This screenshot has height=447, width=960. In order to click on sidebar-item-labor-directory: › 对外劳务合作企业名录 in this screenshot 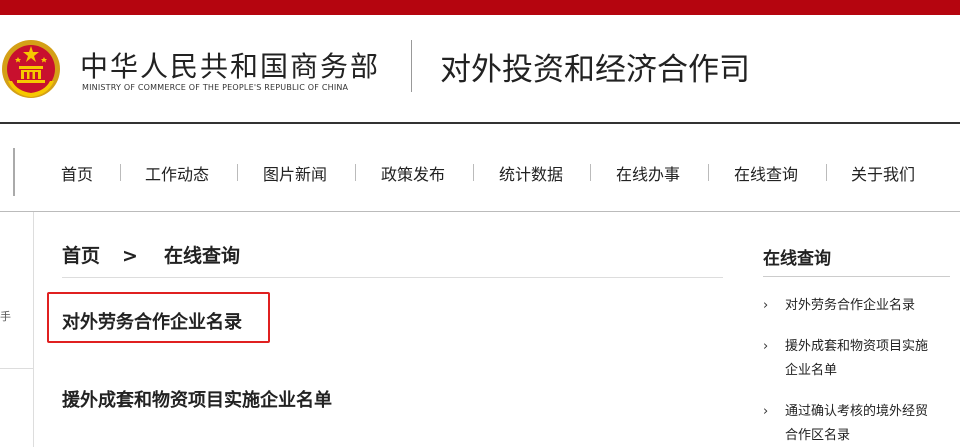, I will do `click(858, 306)`.